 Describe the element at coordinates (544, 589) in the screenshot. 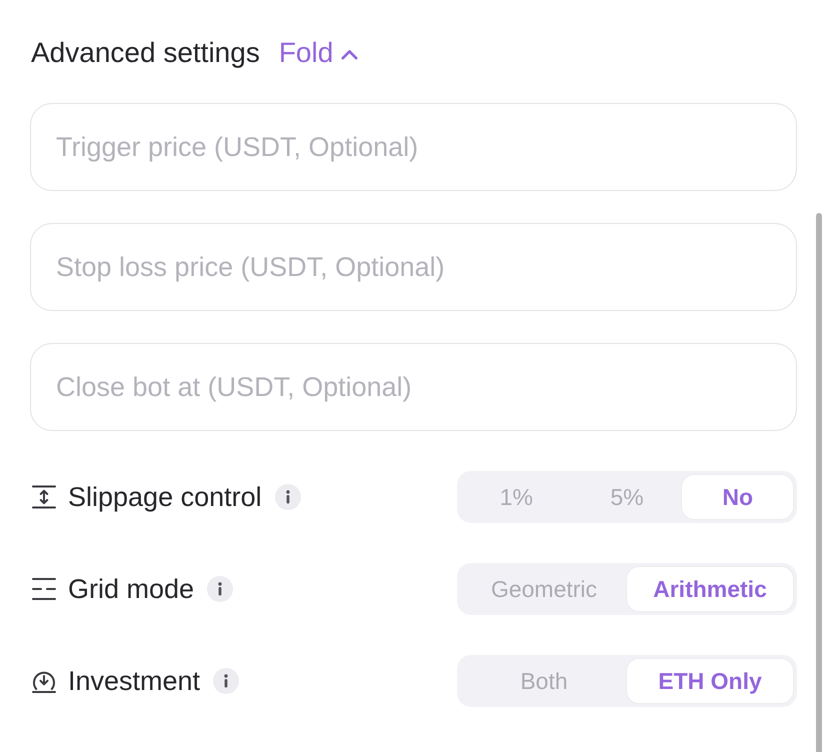

I see `segment-option: Geometric` at that location.